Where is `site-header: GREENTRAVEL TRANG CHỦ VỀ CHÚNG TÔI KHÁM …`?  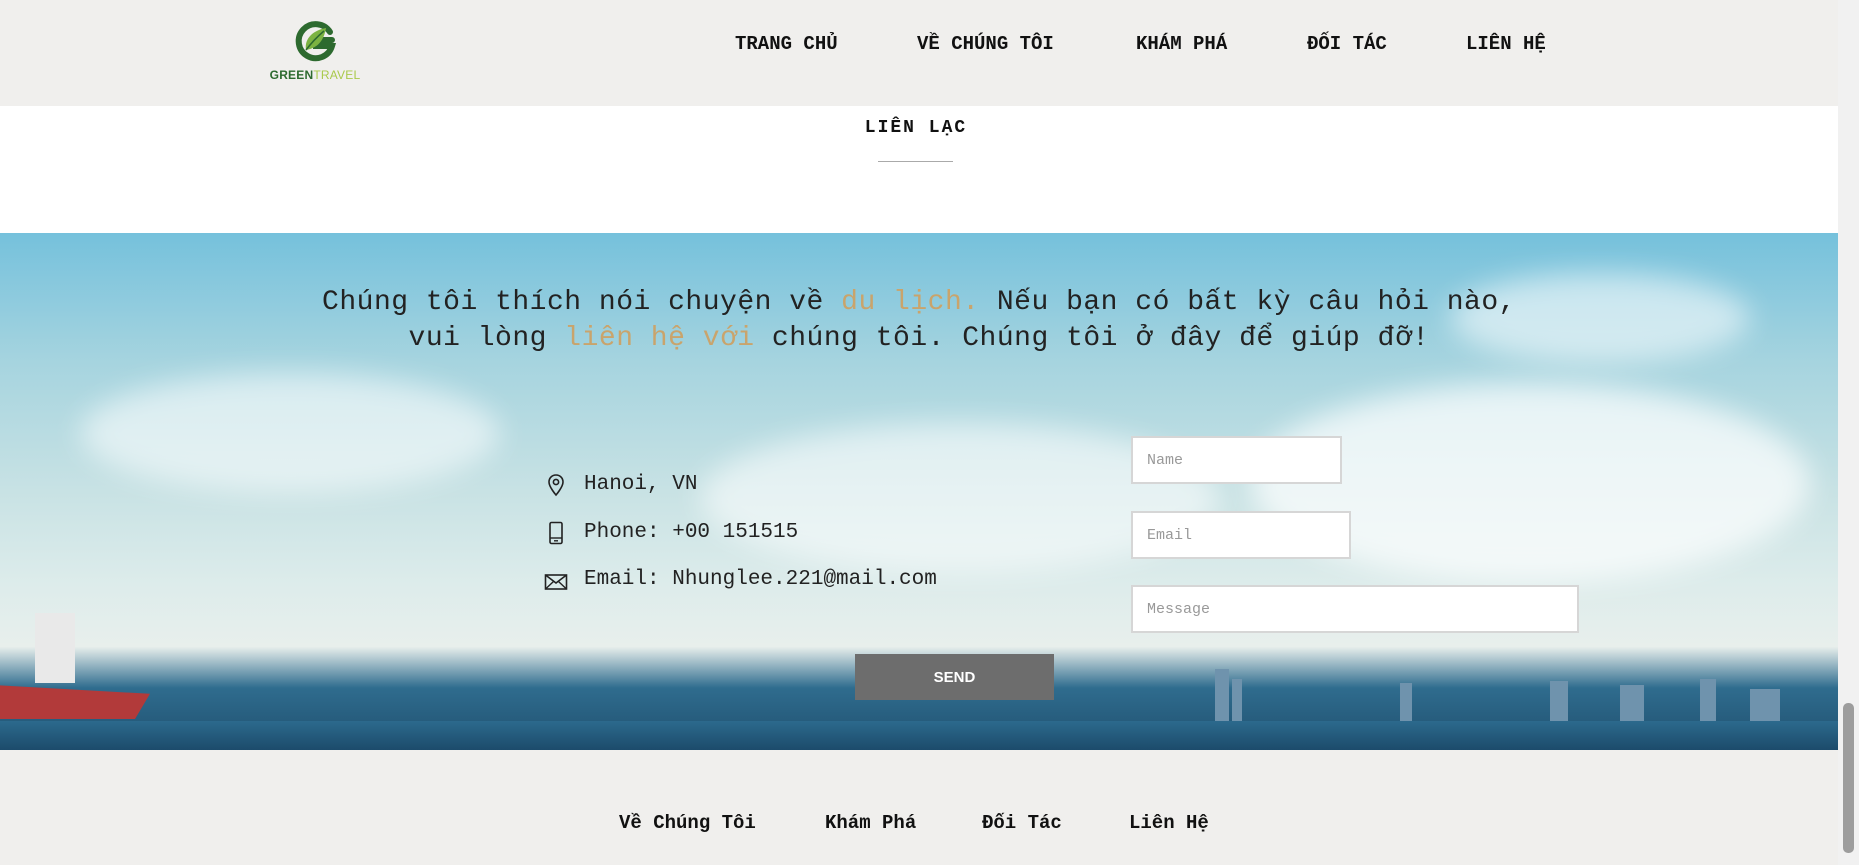
site-header: GREENTRAVEL TRANG CHỦ VỀ CHÚNG TÔI KHÁM … is located at coordinates (919, 53).